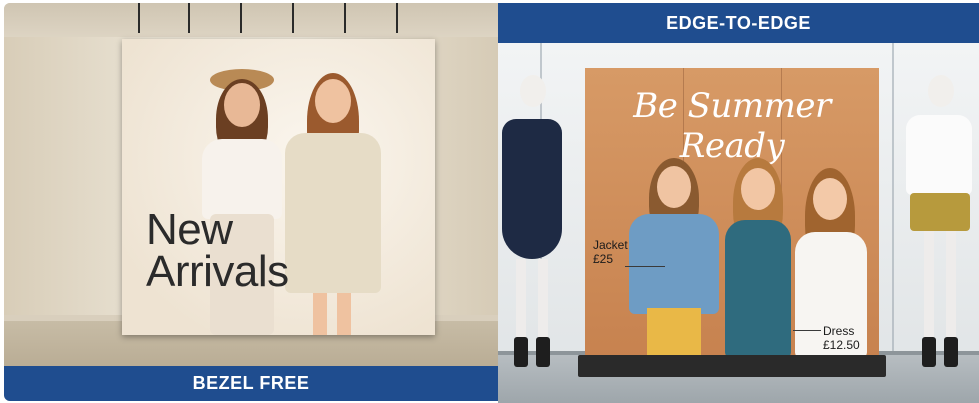 This screenshot has height=403, width=979. I want to click on price-tag-dress: Dress £12.50, so click(841, 338).